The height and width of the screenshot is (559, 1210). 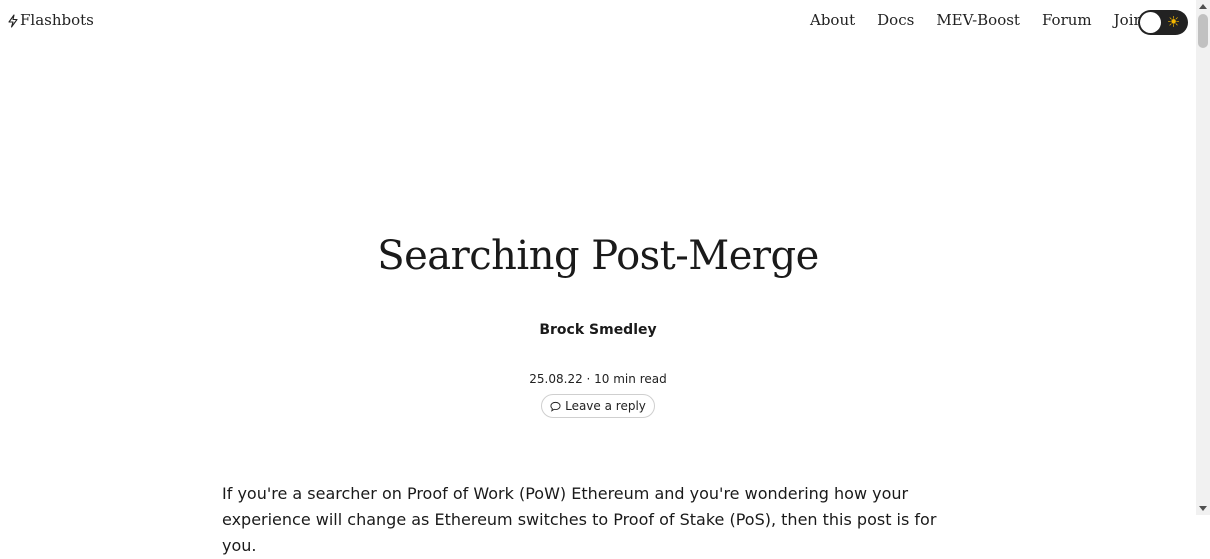 What do you see at coordinates (895, 20) in the screenshot?
I see `nav-link-docs: Docs` at bounding box center [895, 20].